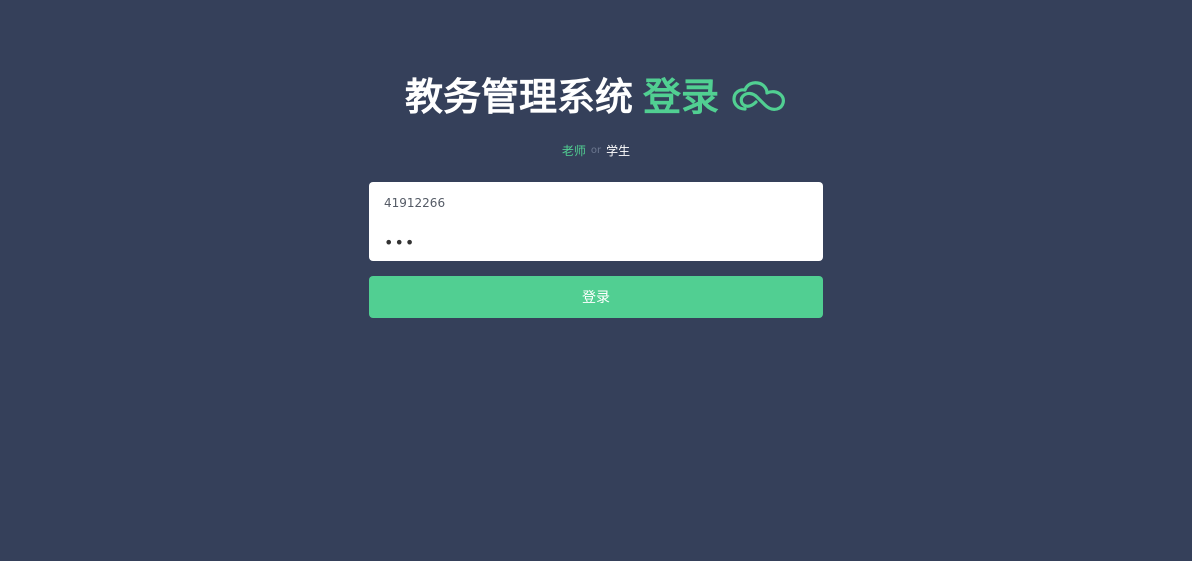  Describe the element at coordinates (518, 97) in the screenshot. I see `system-title: 教务管理系统` at that location.